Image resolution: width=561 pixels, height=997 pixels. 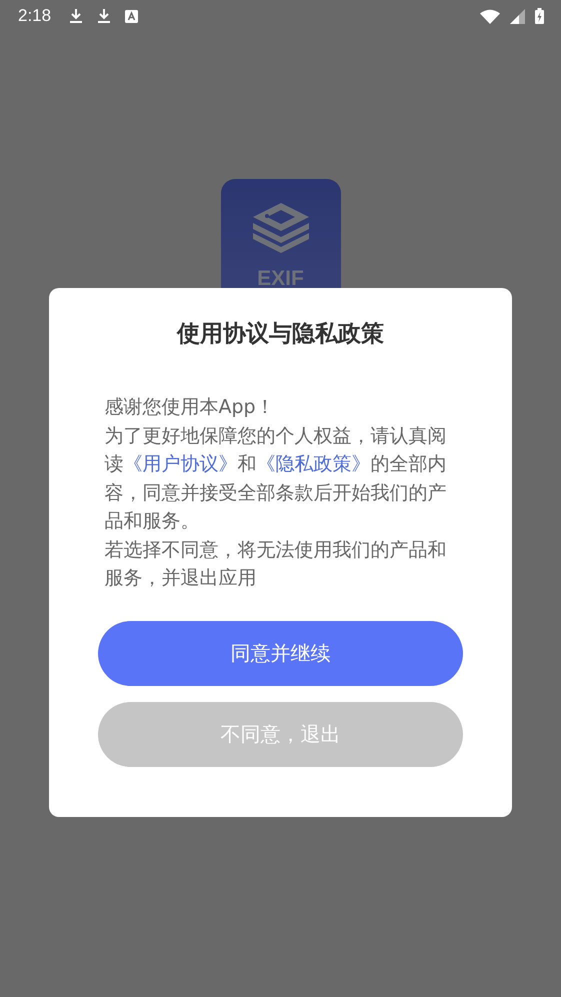 I want to click on policy-link: 《用户协议》, so click(x=181, y=464).